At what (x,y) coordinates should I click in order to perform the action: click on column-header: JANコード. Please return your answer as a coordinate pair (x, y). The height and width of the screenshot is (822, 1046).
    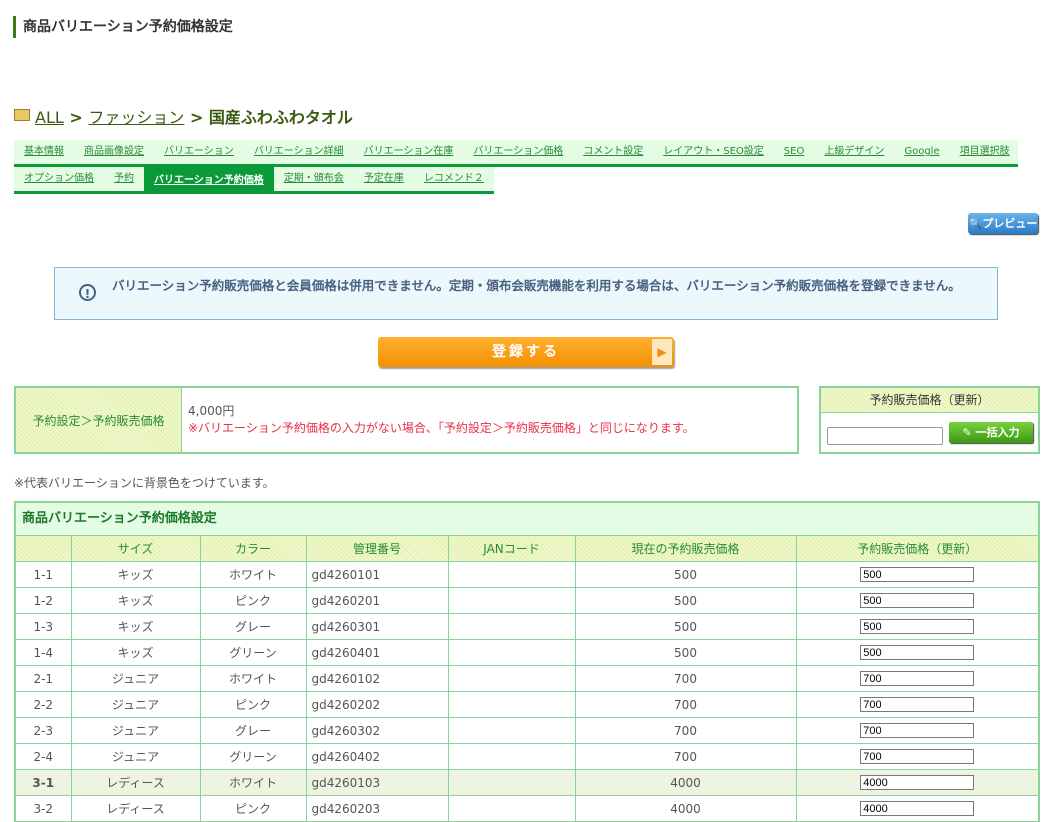
    Looking at the image, I should click on (511, 548).